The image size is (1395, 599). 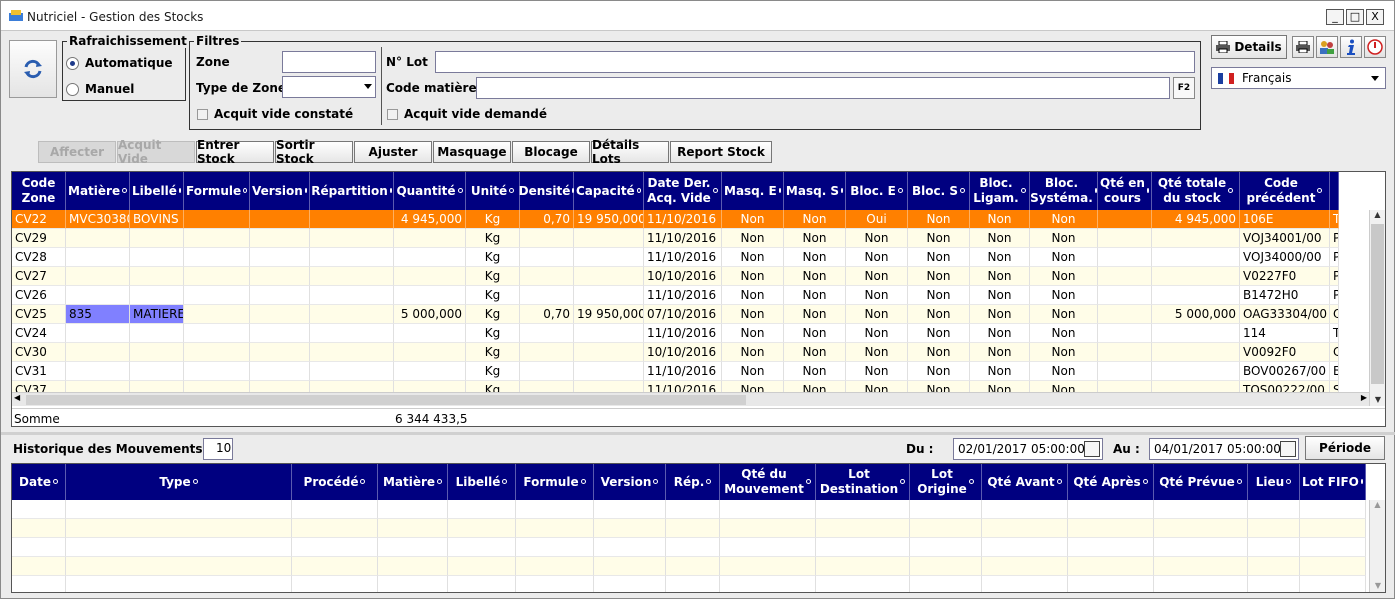 What do you see at coordinates (157, 191) in the screenshot?
I see `column-header: Libellé` at bounding box center [157, 191].